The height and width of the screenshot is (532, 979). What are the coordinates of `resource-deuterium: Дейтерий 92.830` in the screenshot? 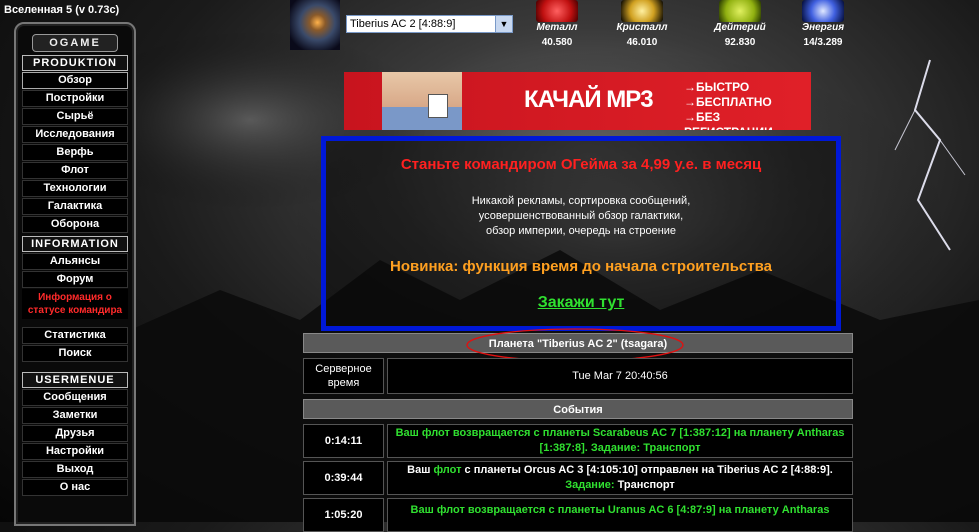 It's located at (740, 24).